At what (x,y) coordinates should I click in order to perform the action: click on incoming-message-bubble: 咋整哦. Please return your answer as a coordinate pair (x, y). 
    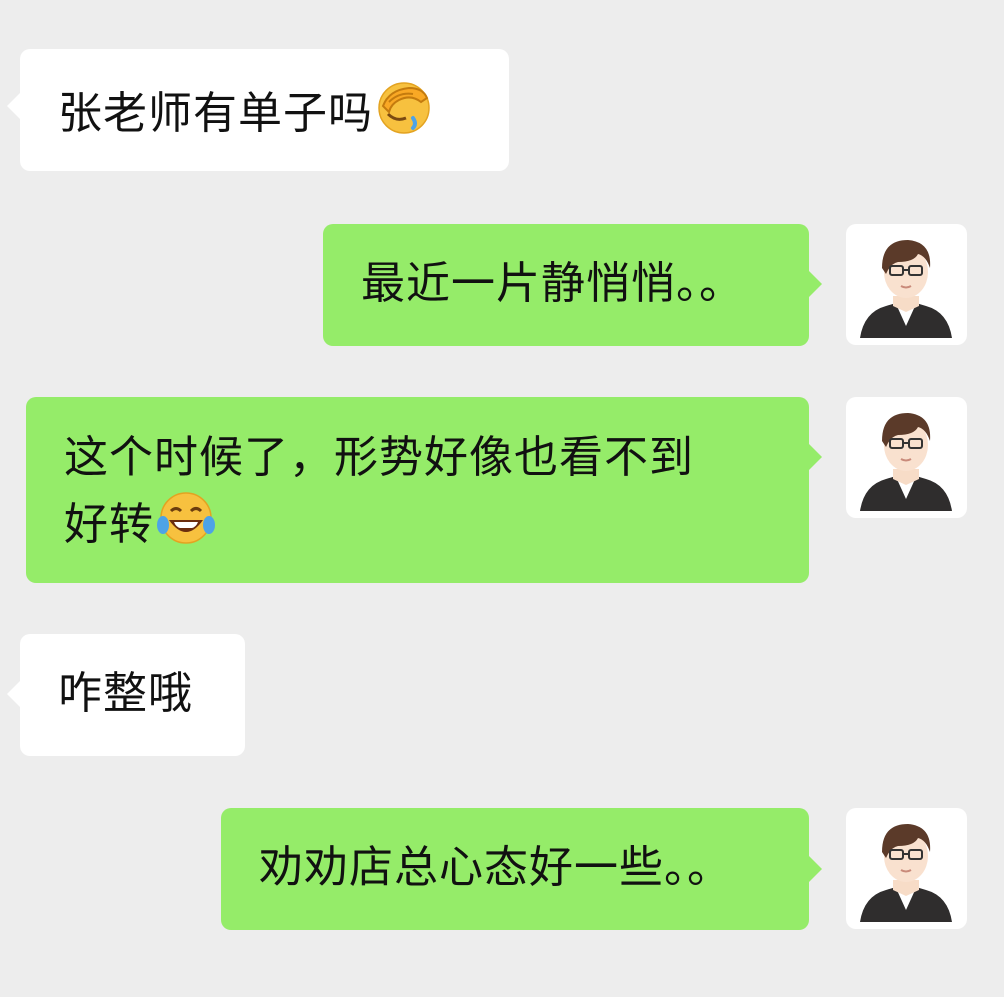
    Looking at the image, I should click on (132, 695).